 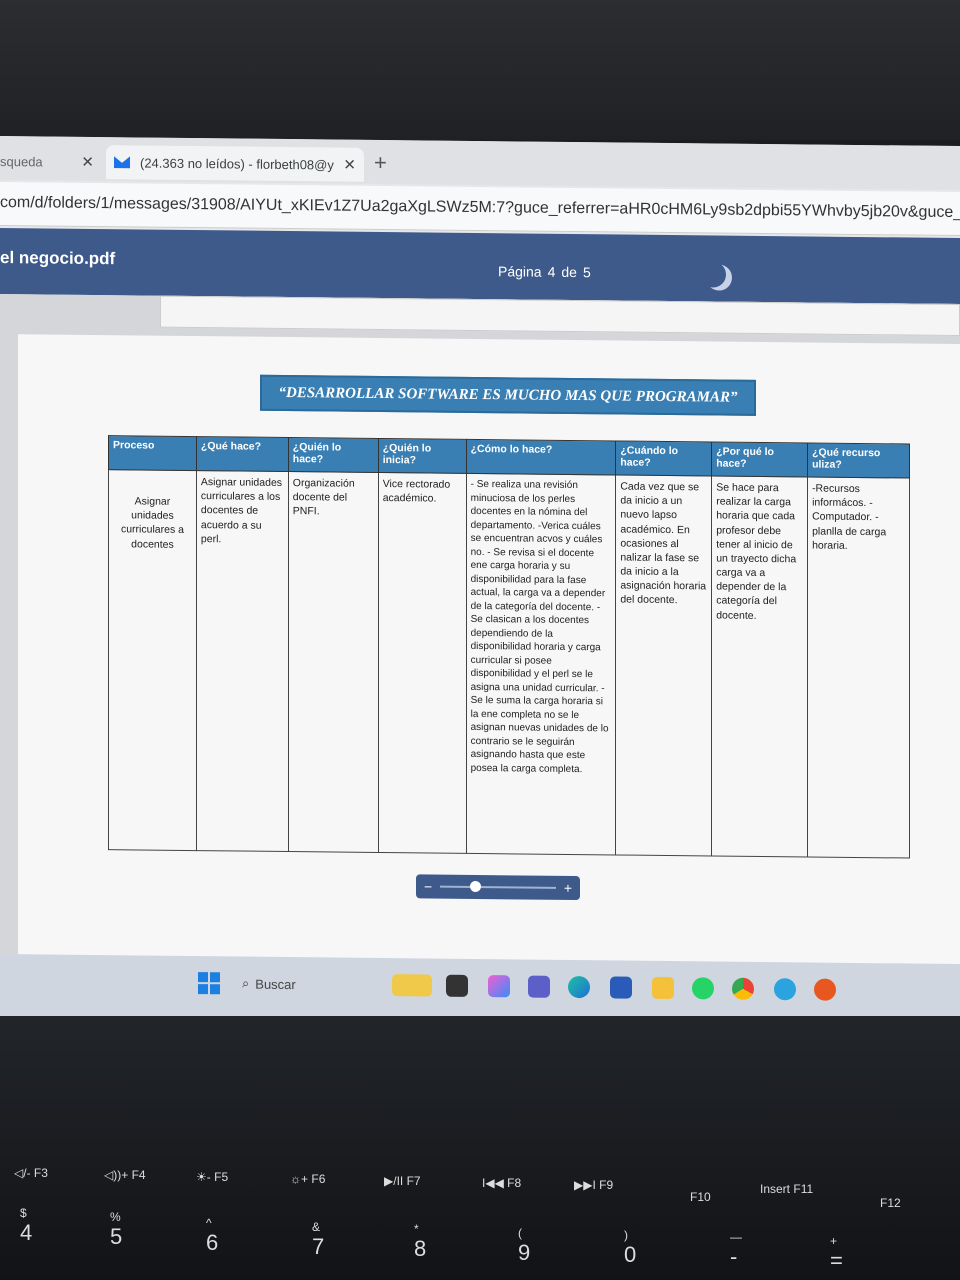 I want to click on mail-icon, so click(x=122, y=162).